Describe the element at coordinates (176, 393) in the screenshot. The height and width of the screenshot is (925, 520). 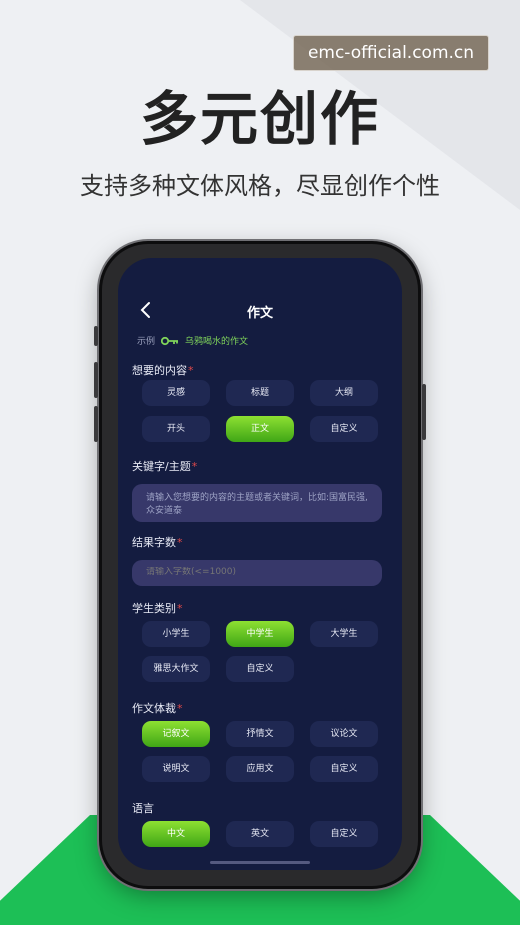
I see `content-option-inspiration: 灵感` at that location.